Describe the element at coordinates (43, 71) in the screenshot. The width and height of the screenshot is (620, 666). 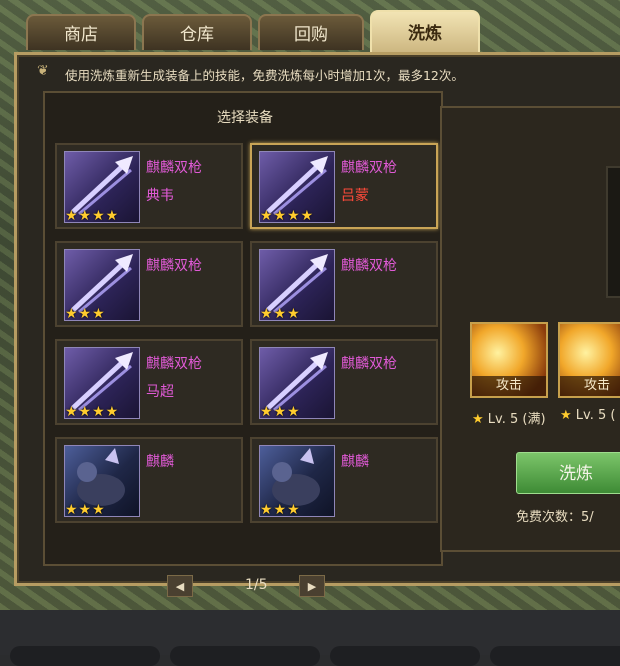
I see `scroll-ornament-icon: ❦` at that location.